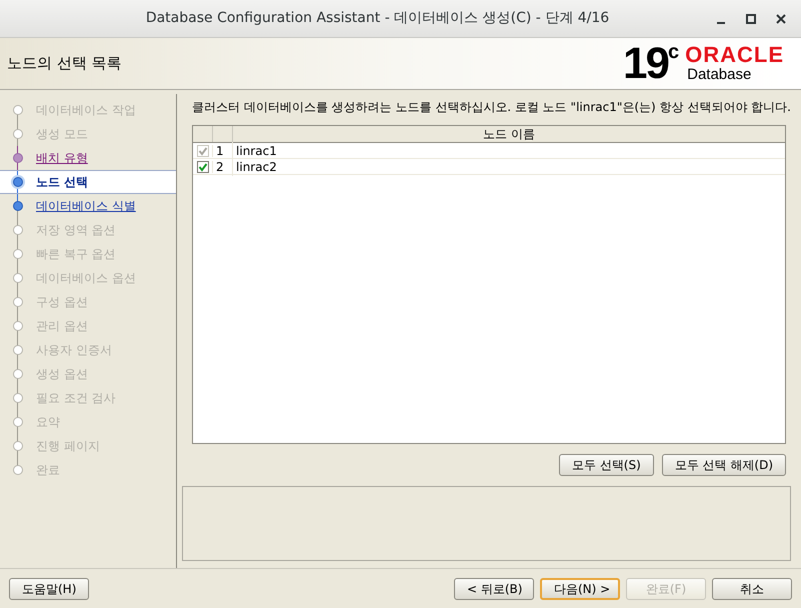  What do you see at coordinates (62, 182) in the screenshot?
I see `step-label: 노드 선택` at bounding box center [62, 182].